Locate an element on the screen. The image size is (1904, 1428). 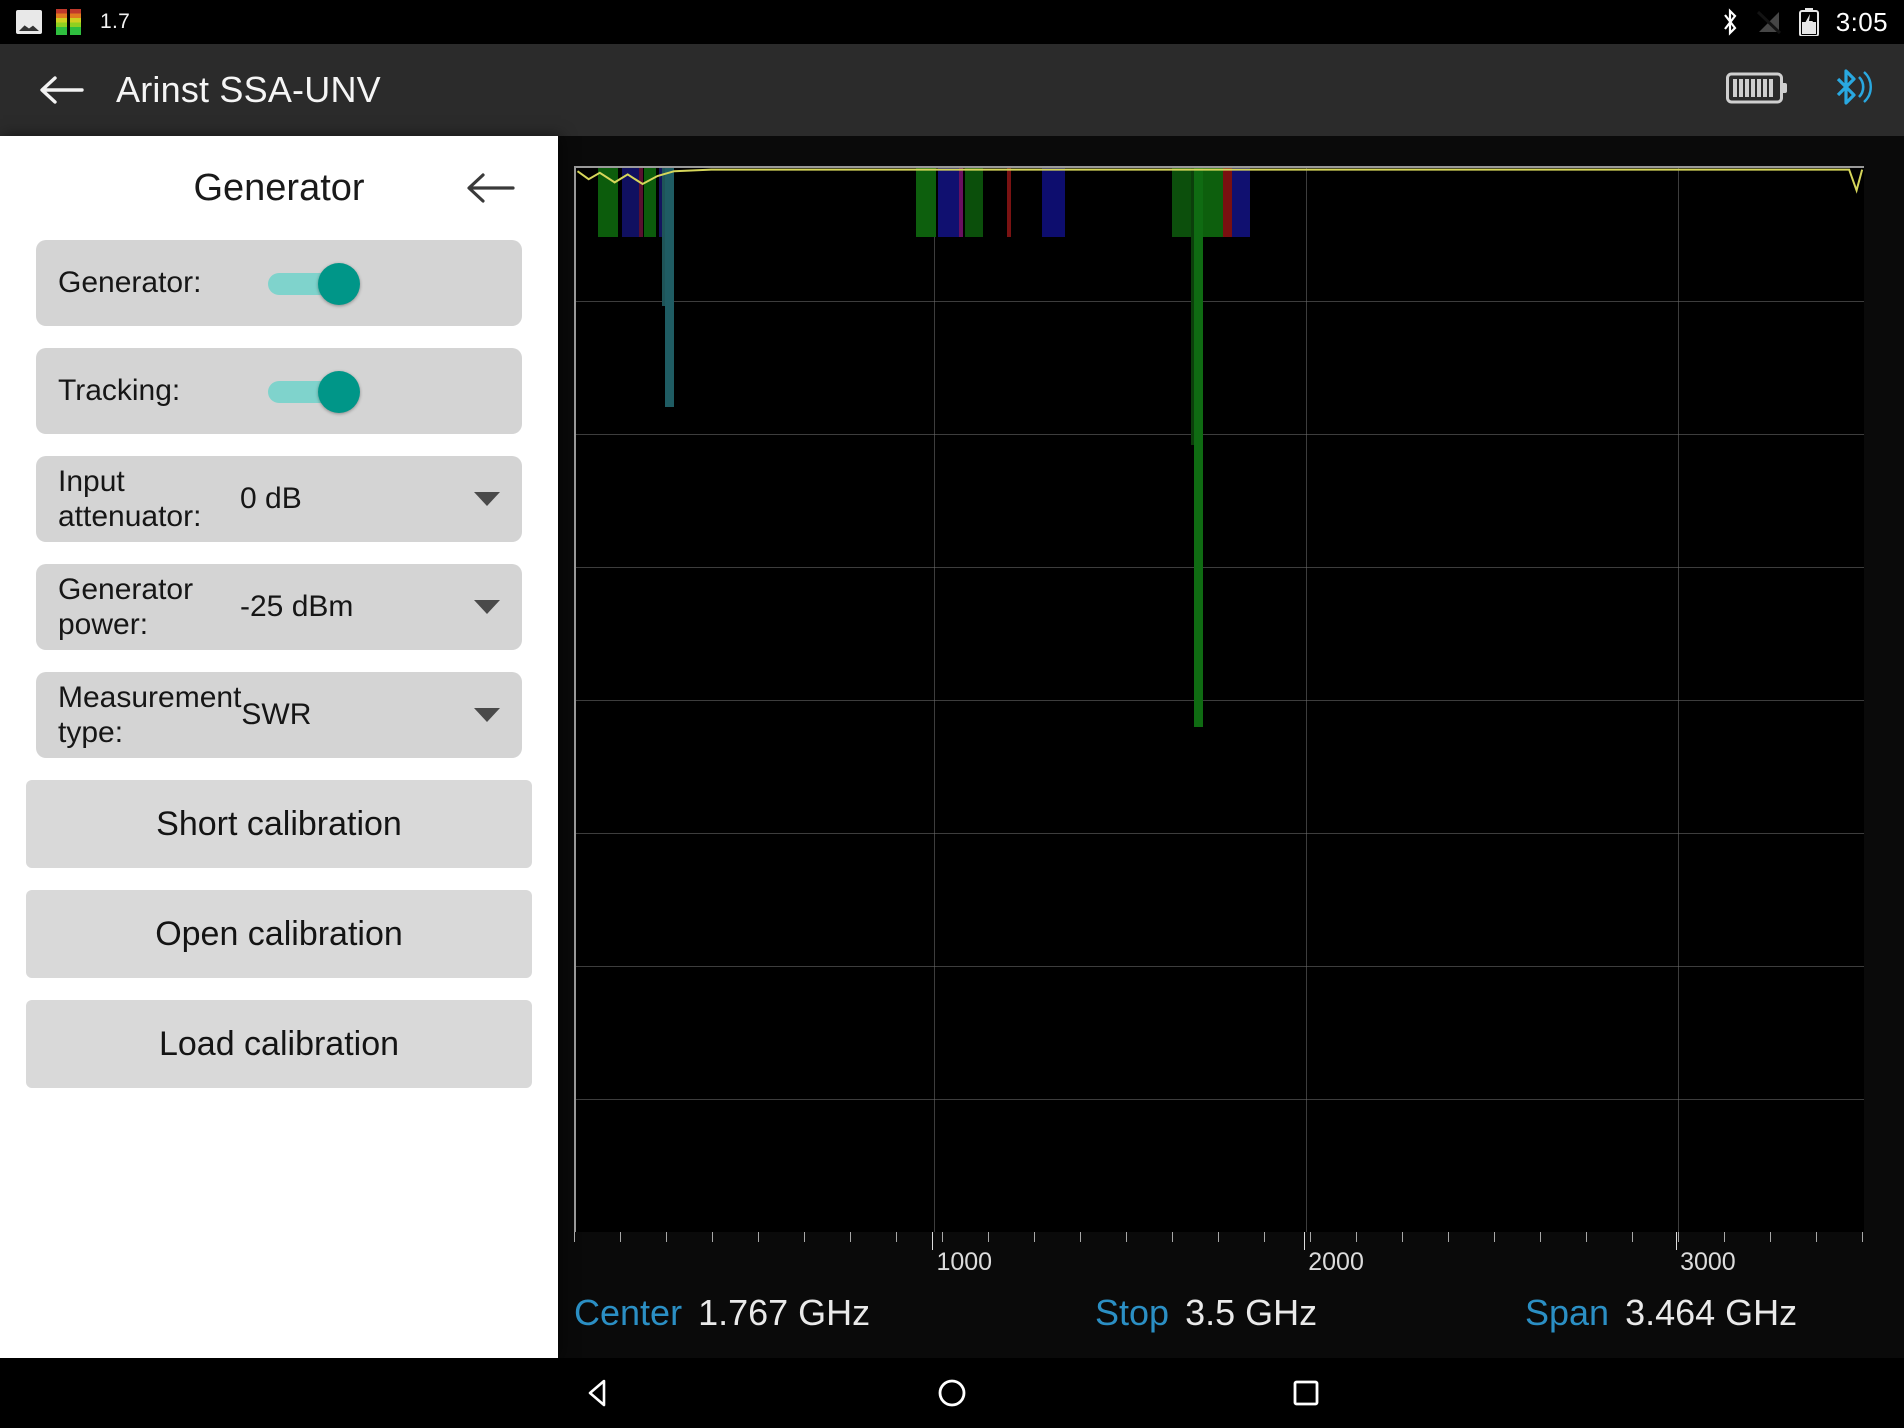
app-bar: Arinst SSA-UNV is located at coordinates (952, 90).